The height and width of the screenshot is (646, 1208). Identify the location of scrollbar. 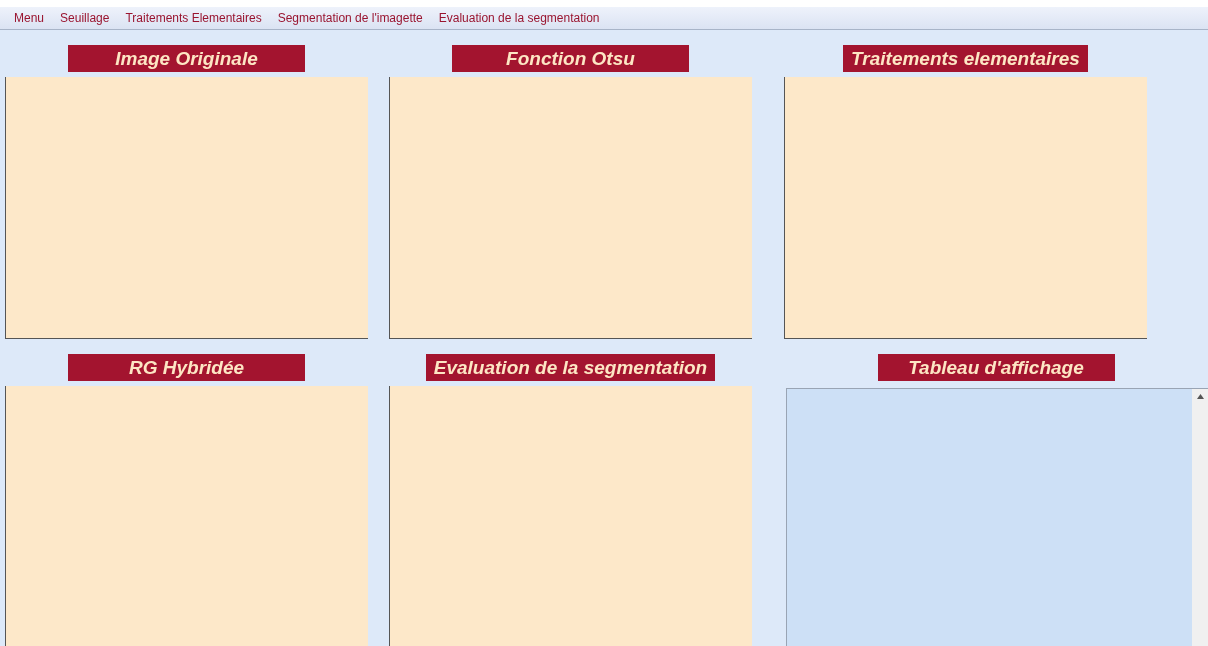
(1200, 517).